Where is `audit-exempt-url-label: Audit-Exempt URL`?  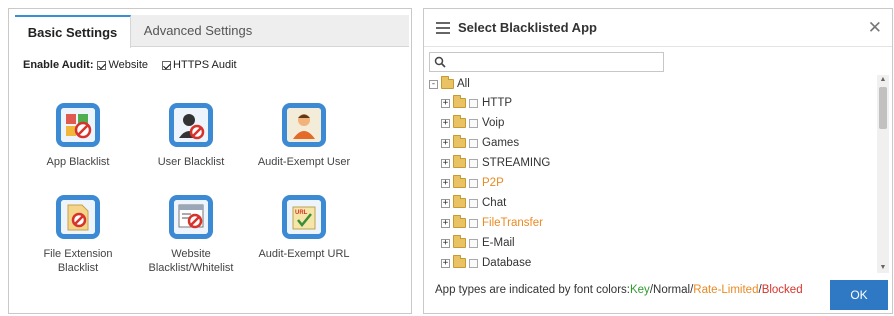 audit-exempt-url-label: Audit-Exempt URL is located at coordinates (304, 254).